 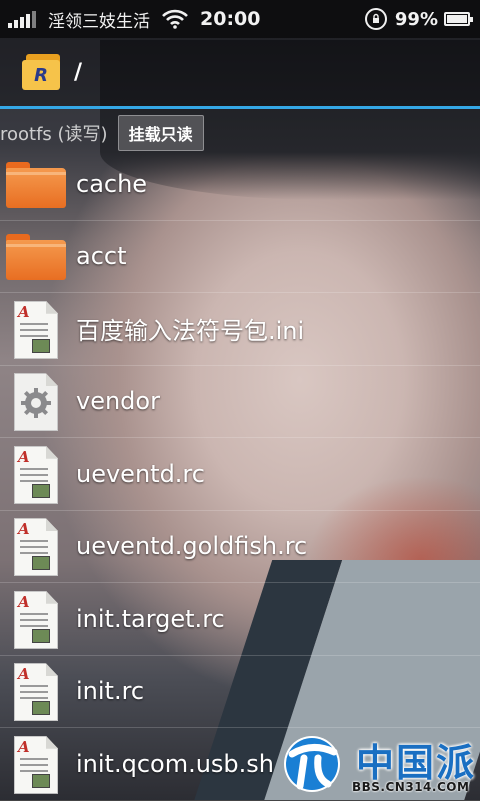 I want to click on file-name: acct, so click(x=101, y=256).